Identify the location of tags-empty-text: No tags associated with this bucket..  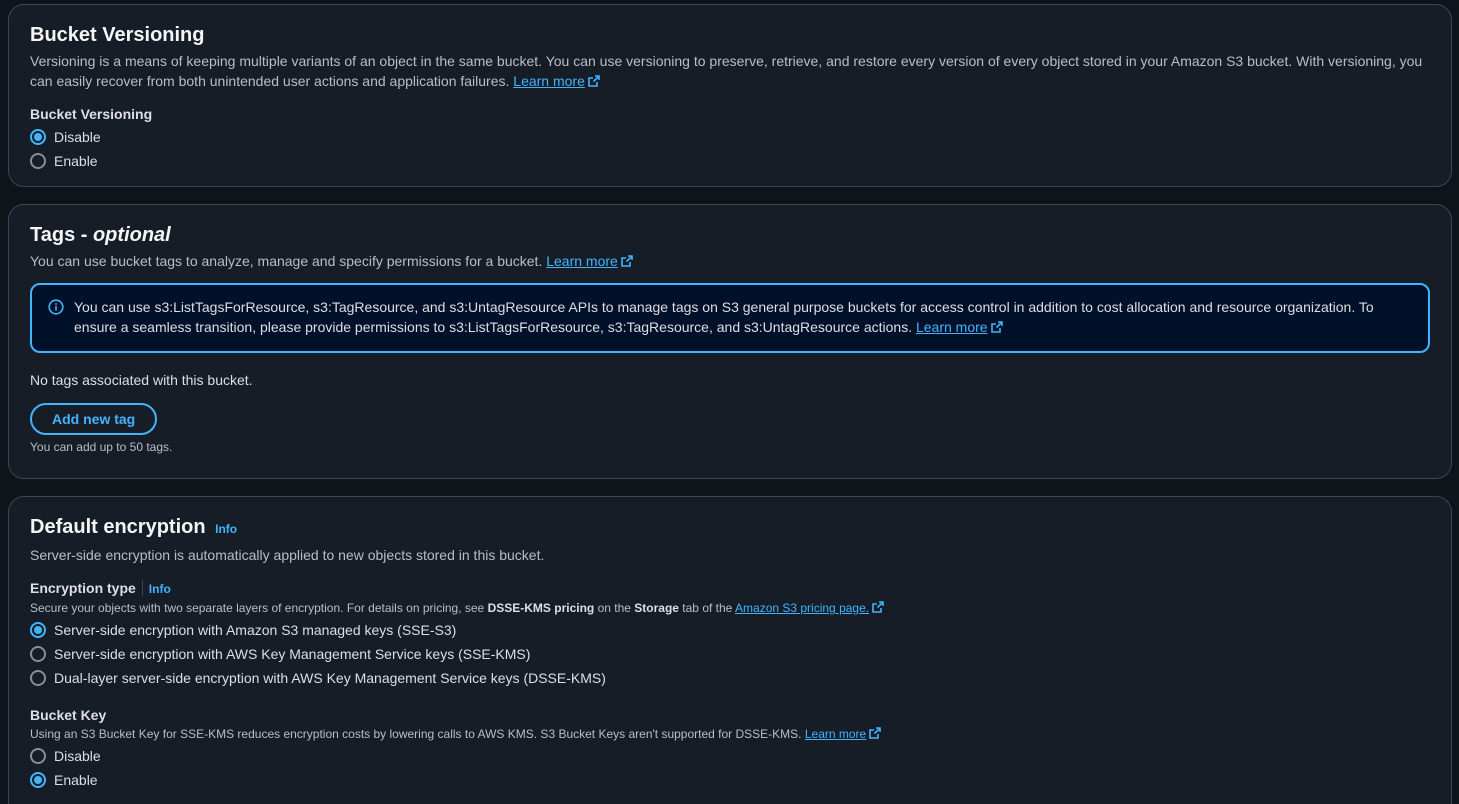
(141, 380).